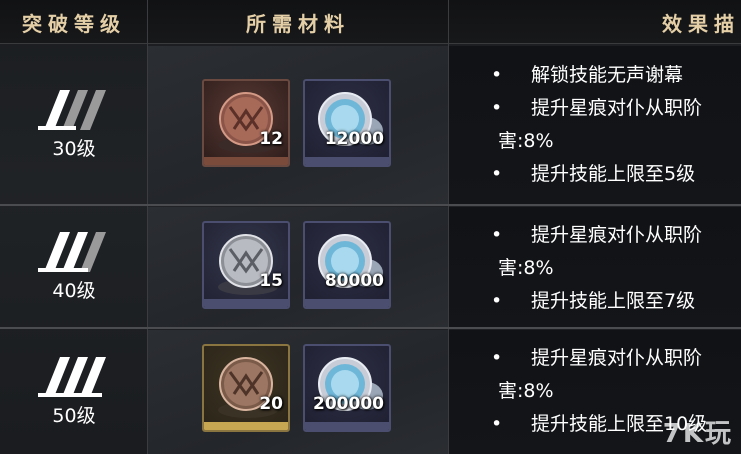  What do you see at coordinates (74, 415) in the screenshot?
I see `level-label: 50级` at bounding box center [74, 415].